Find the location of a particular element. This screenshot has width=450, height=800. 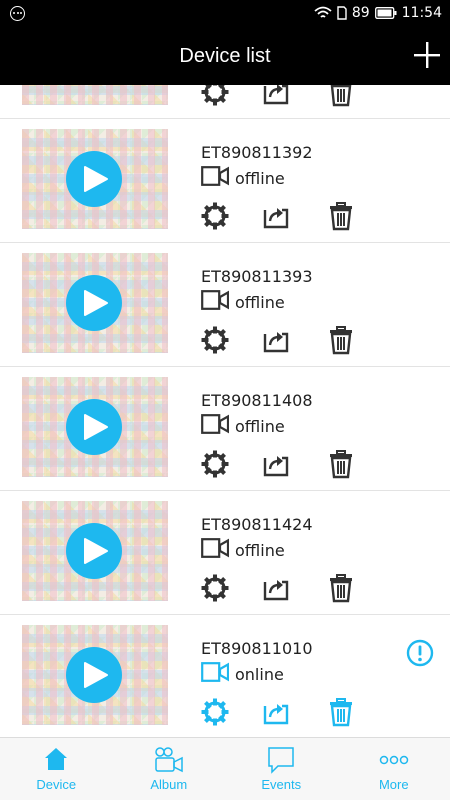

device-status-text: online is located at coordinates (259, 674).